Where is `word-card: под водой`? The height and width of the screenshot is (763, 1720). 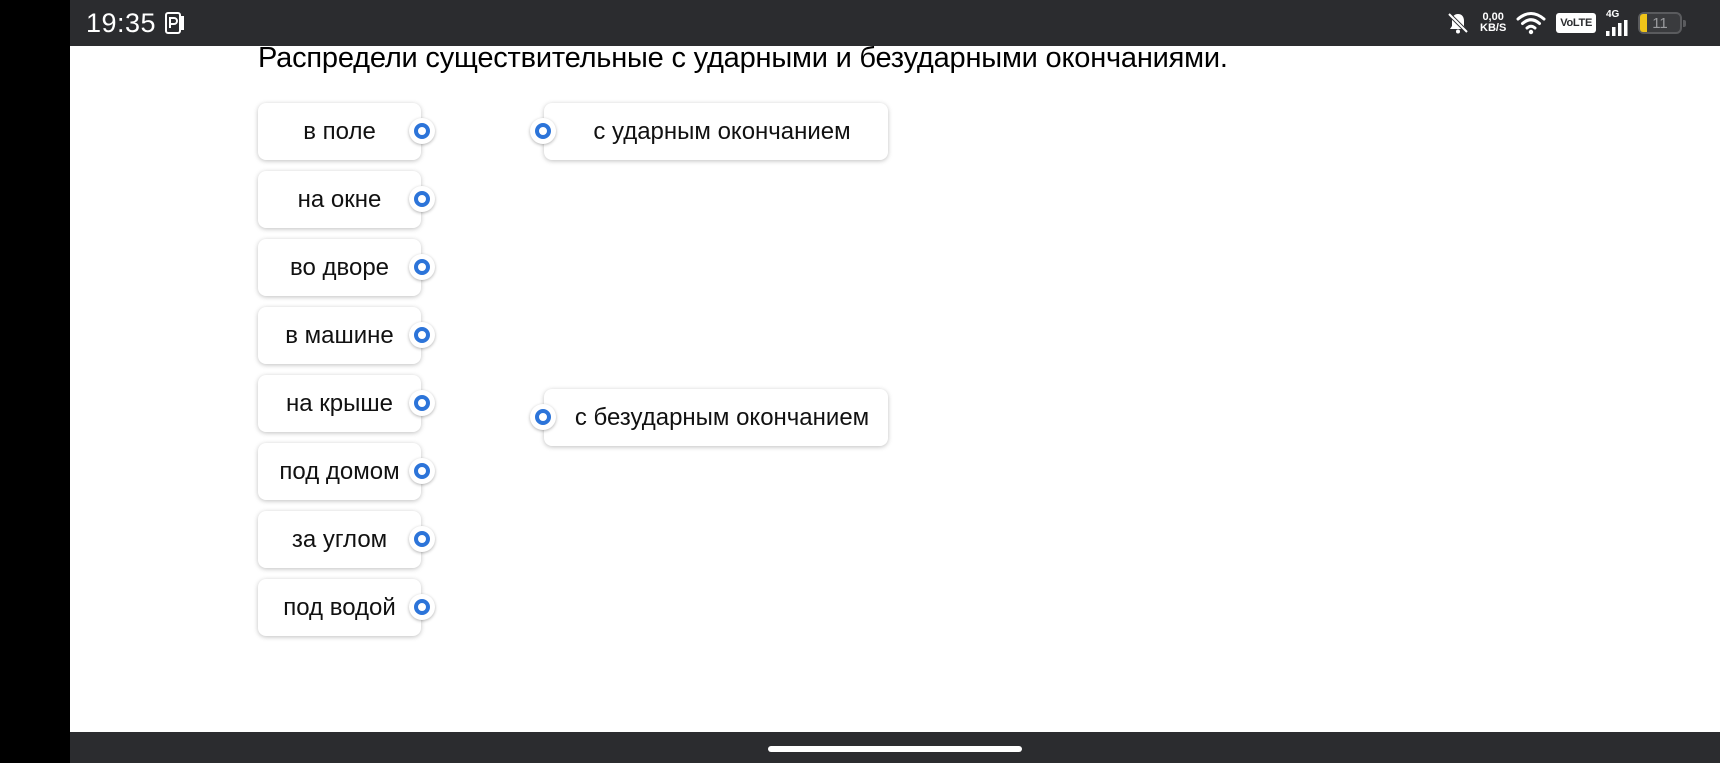 word-card: под водой is located at coordinates (346, 607).